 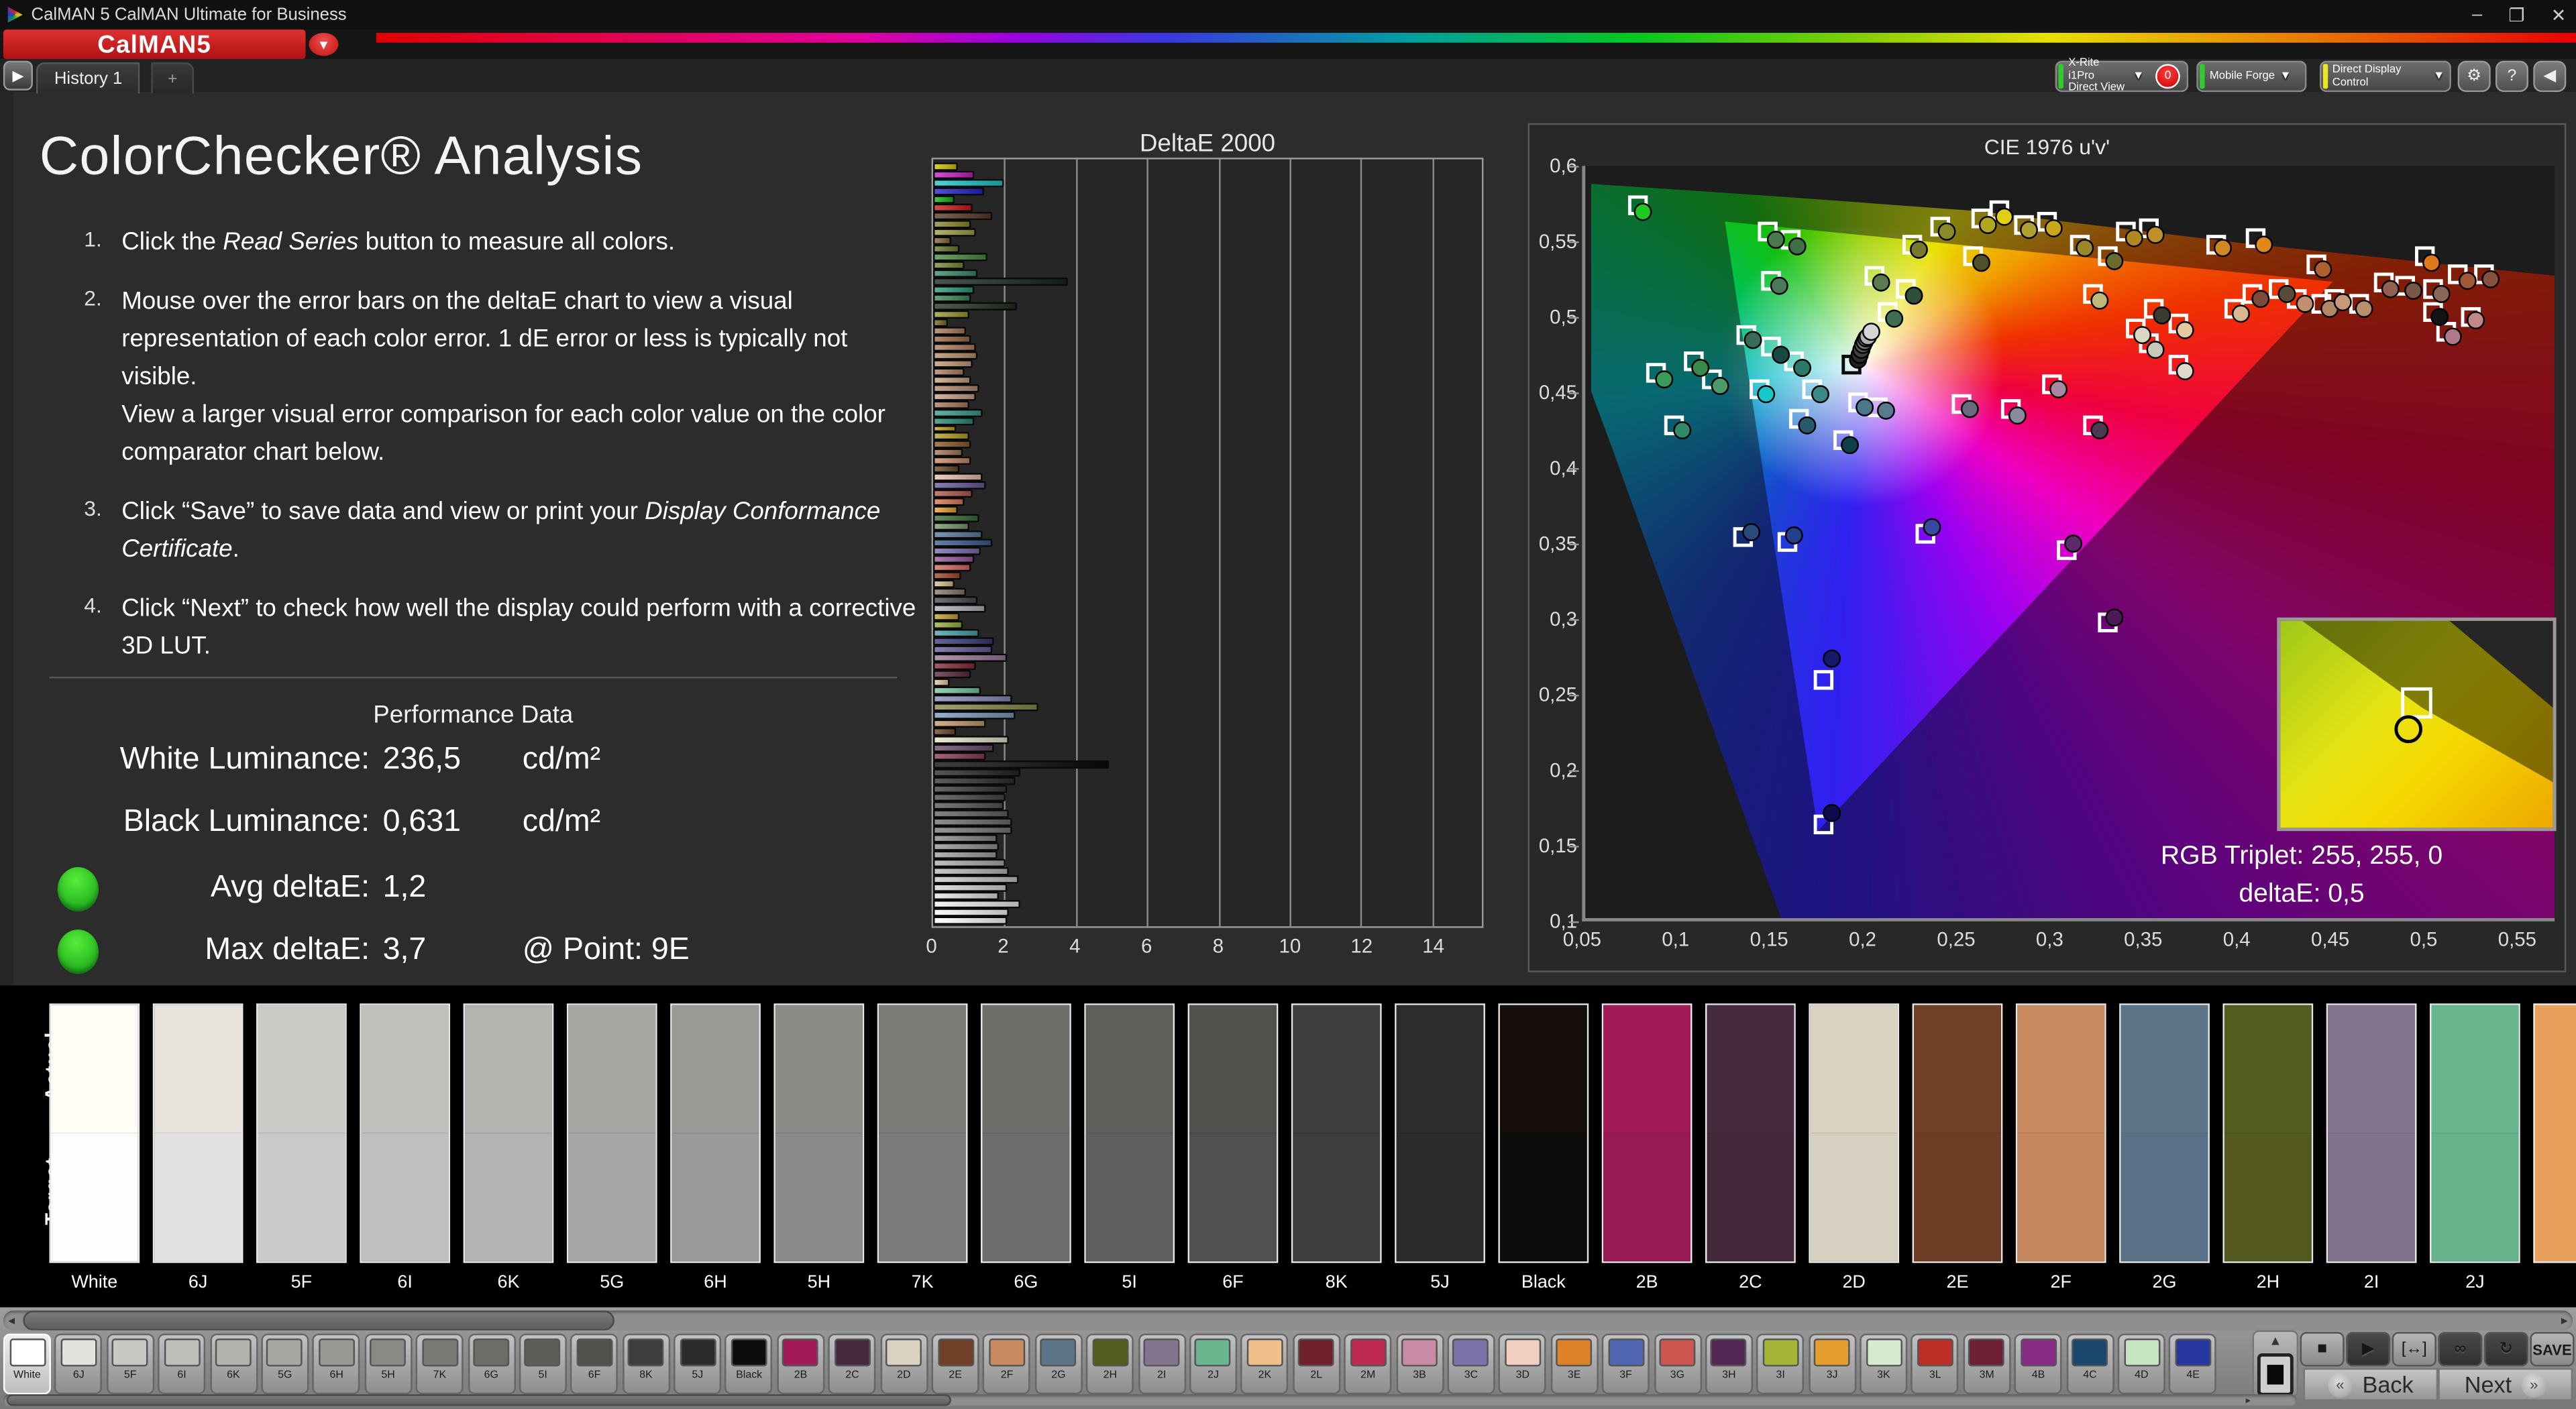 What do you see at coordinates (1368, 1364) in the screenshot?
I see `patch-button-2m: 2M` at bounding box center [1368, 1364].